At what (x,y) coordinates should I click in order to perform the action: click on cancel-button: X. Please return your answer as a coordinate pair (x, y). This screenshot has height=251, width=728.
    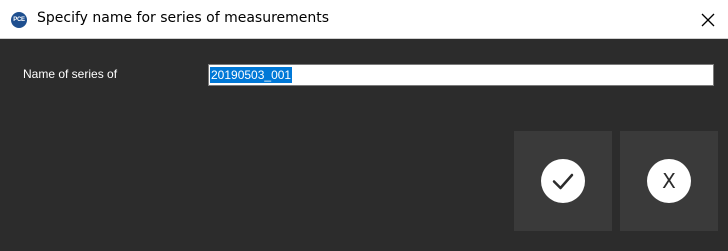
    Looking at the image, I should click on (669, 181).